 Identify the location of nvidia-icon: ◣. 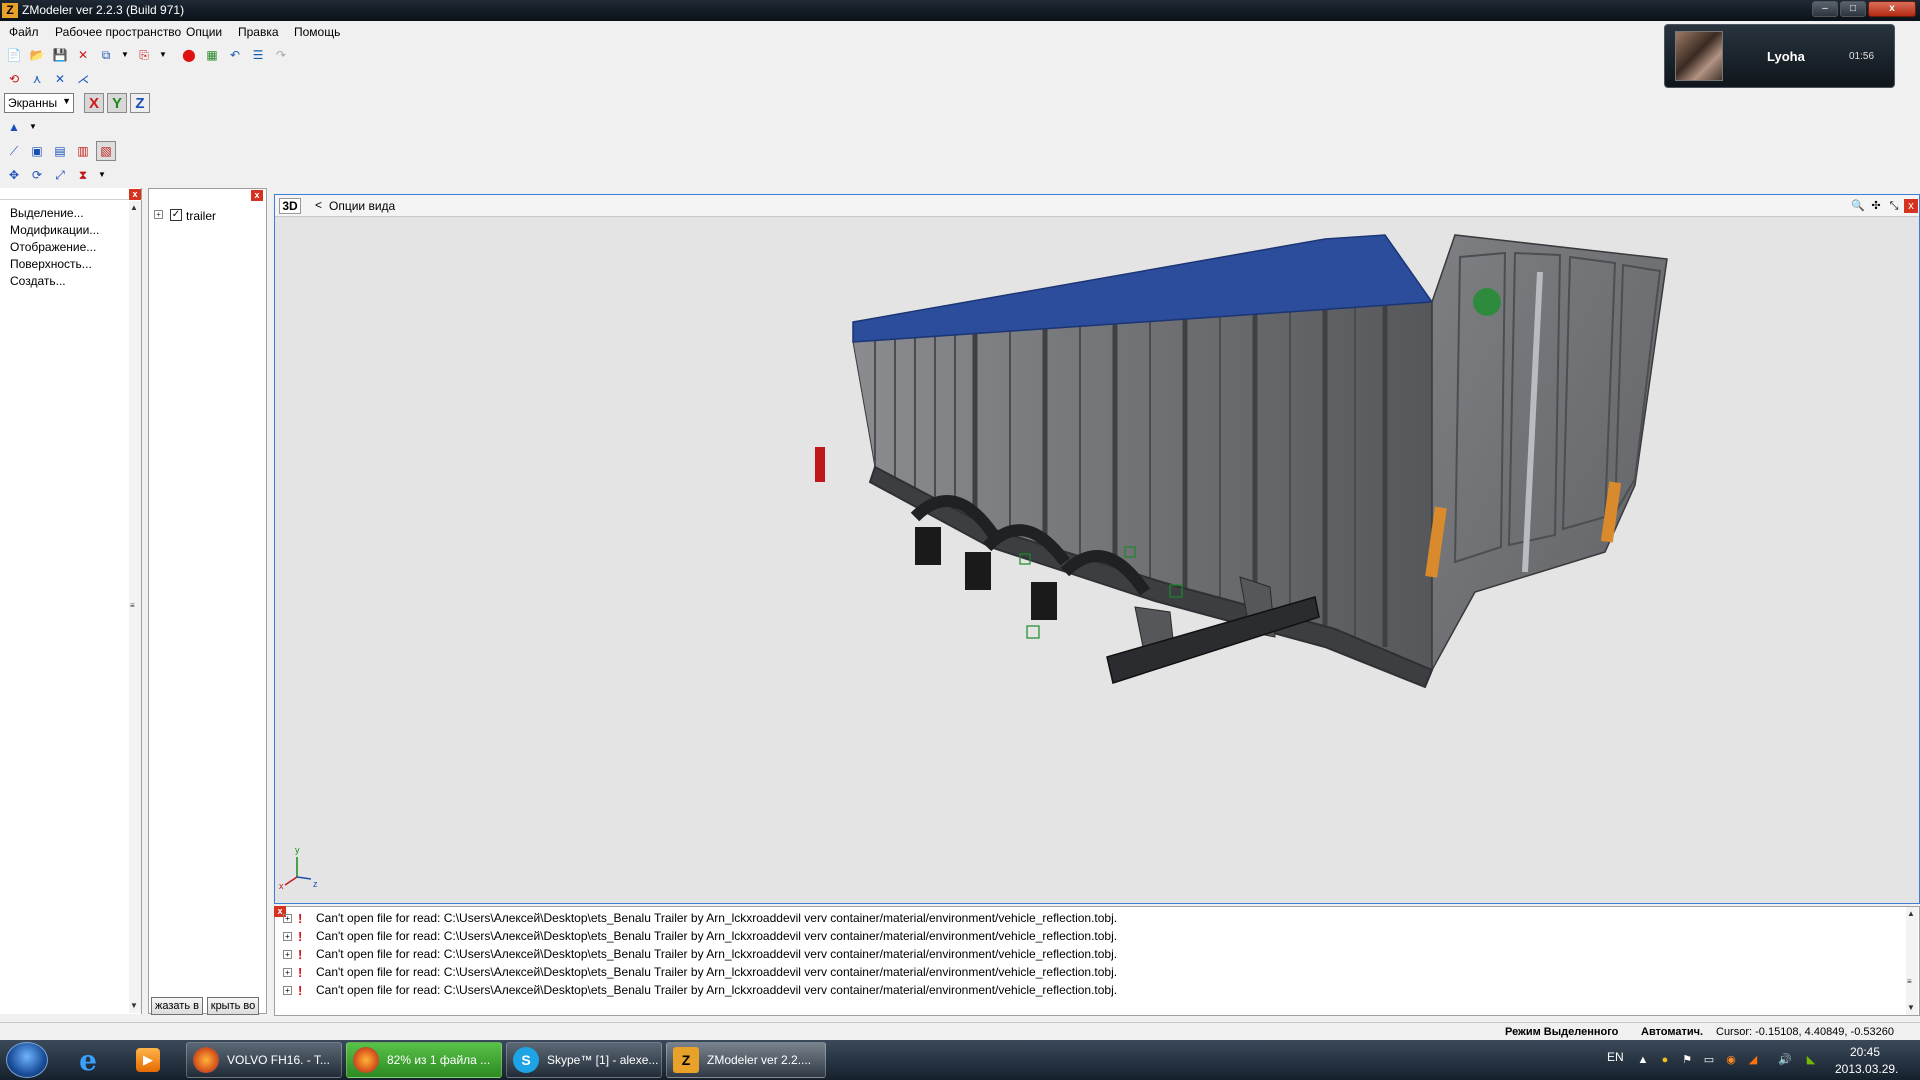
(1811, 1060).